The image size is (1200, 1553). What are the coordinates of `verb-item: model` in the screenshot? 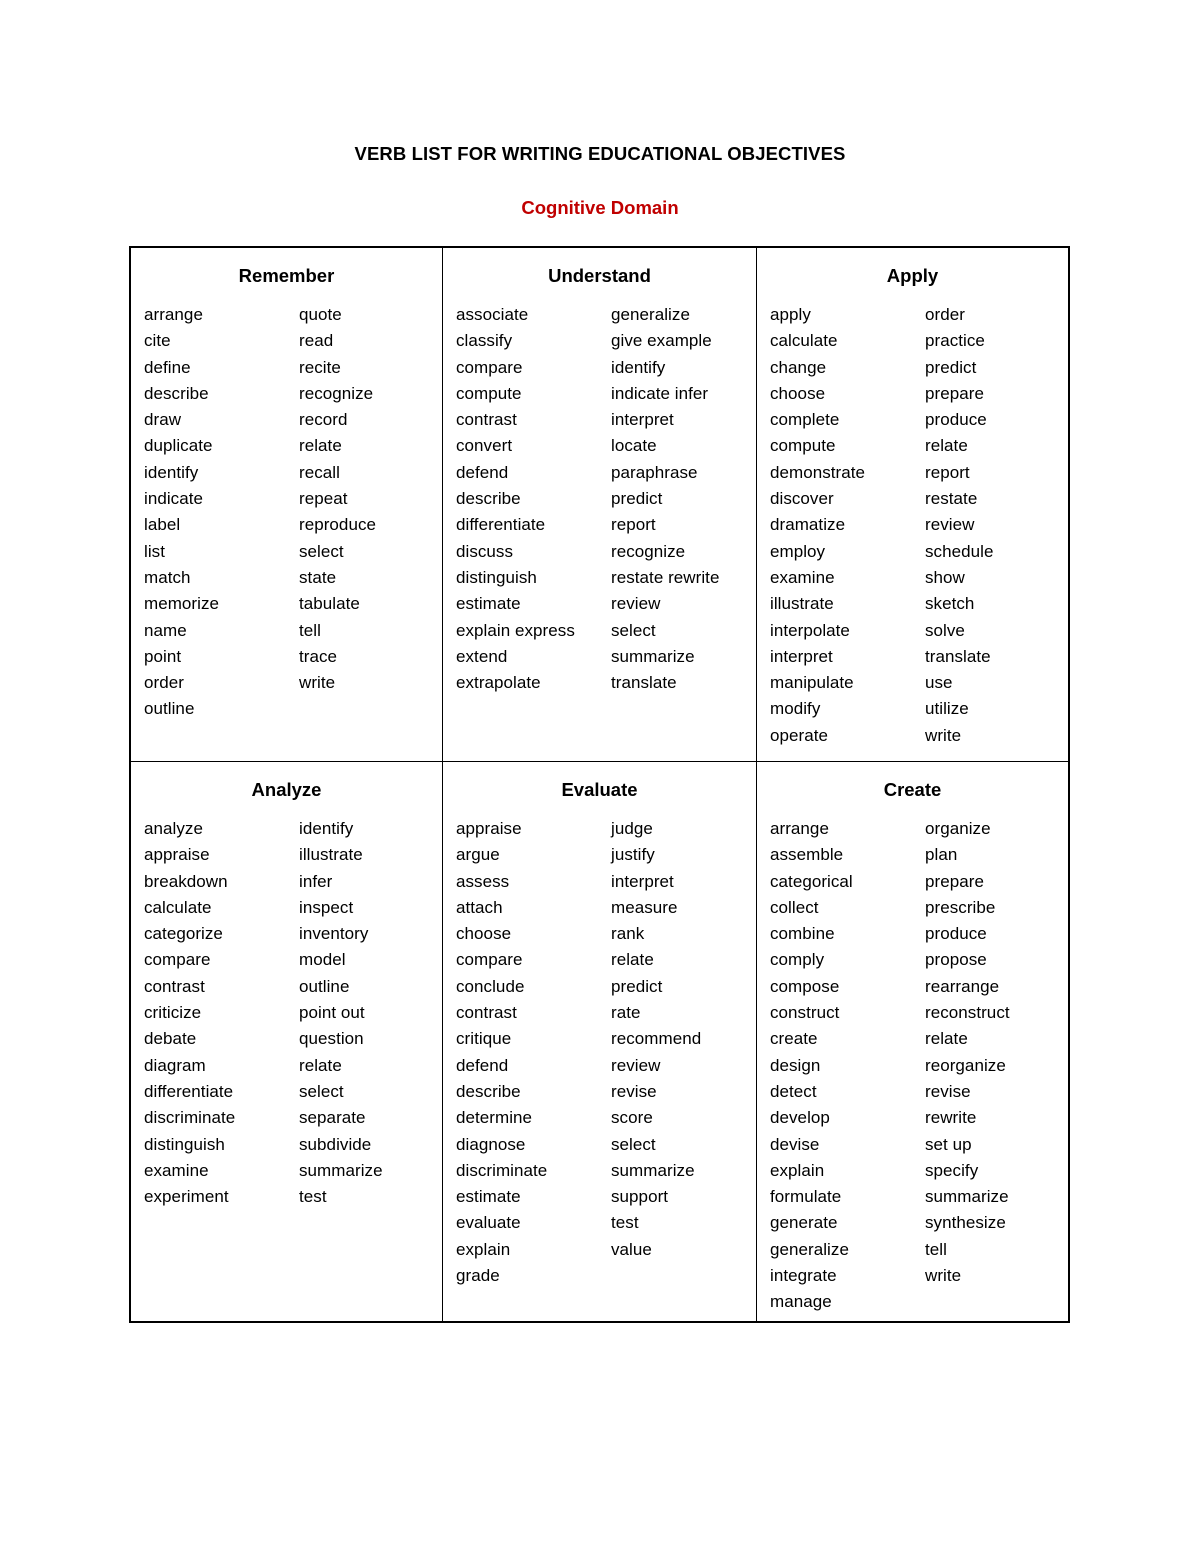 It's located at (322, 960).